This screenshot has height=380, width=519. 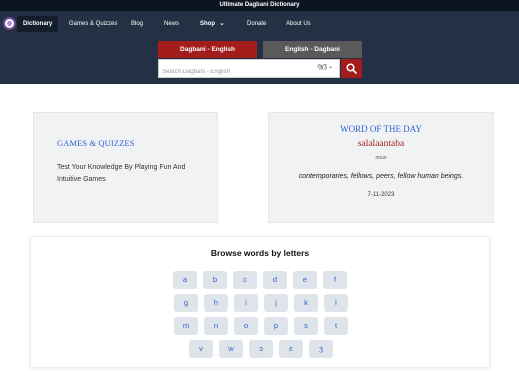 I want to click on letter-button-l: l, so click(x=336, y=303).